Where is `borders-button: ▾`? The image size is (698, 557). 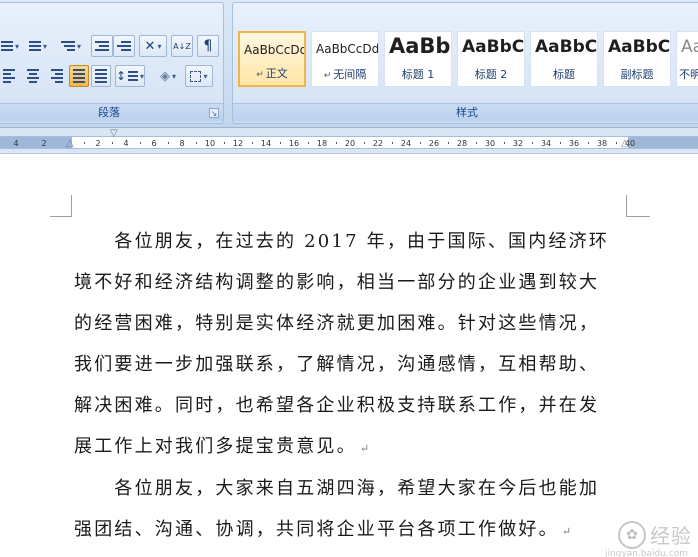
borders-button: ▾ is located at coordinates (199, 76).